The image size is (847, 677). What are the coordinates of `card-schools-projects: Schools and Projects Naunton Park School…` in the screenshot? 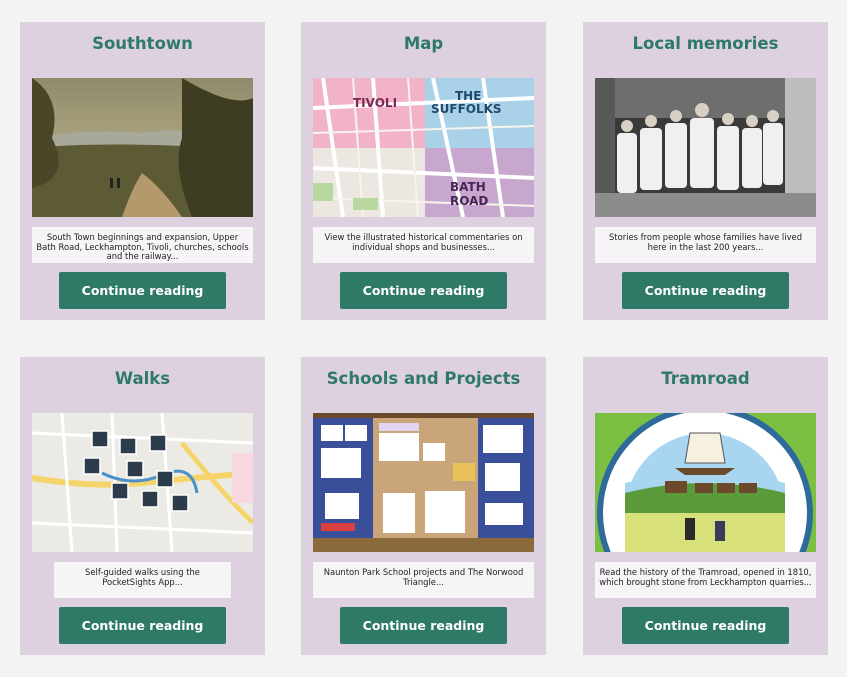 It's located at (423, 506).